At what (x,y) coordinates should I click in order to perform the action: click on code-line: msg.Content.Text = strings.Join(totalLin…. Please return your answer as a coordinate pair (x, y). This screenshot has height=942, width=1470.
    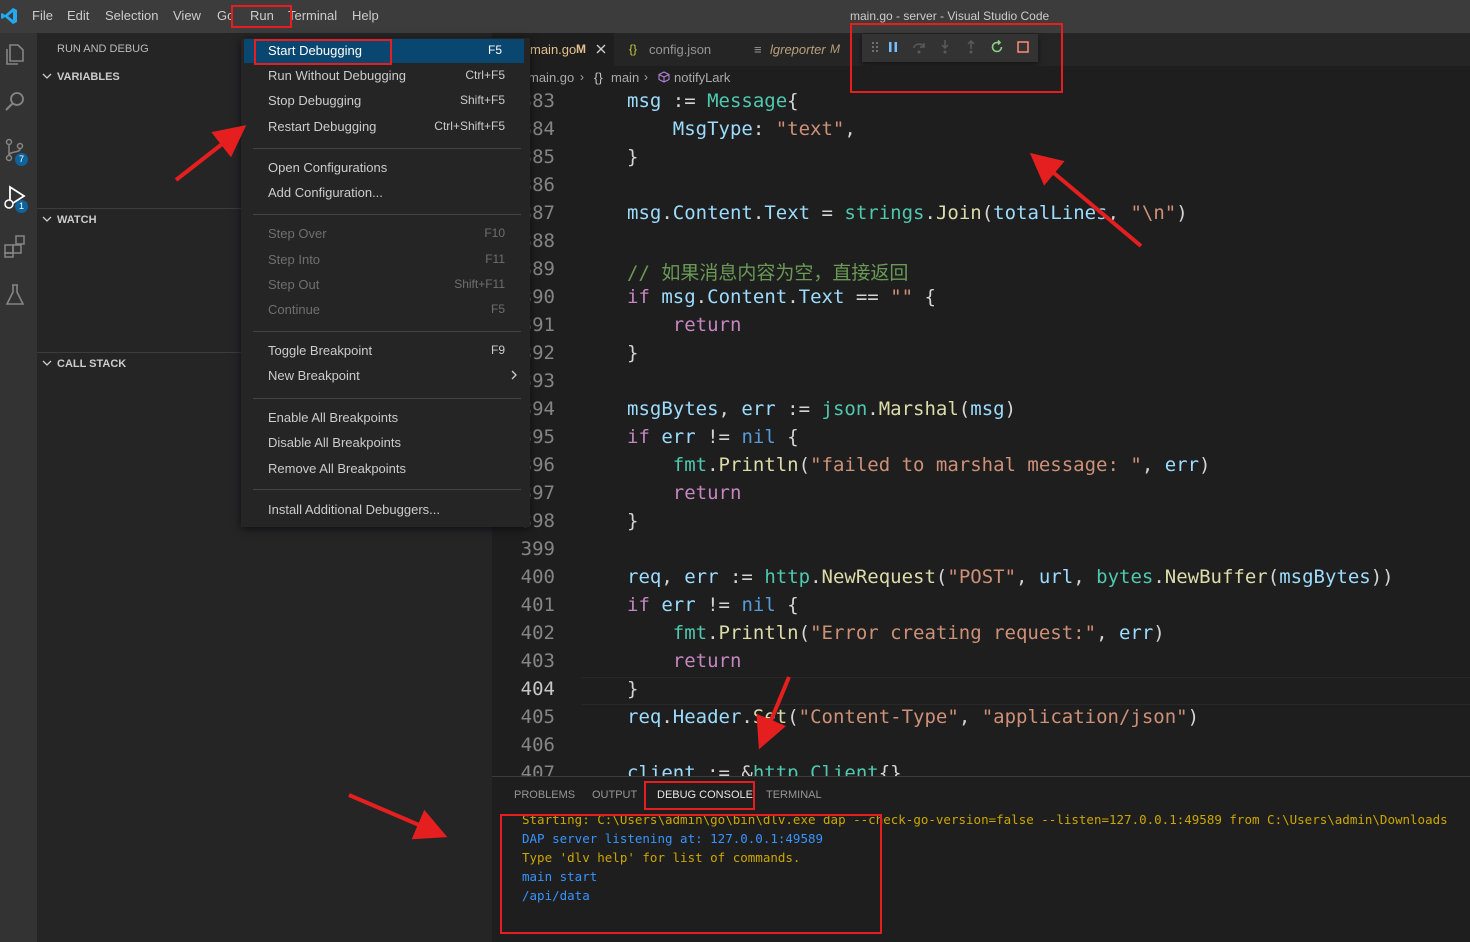
    Looking at the image, I should click on (907, 213).